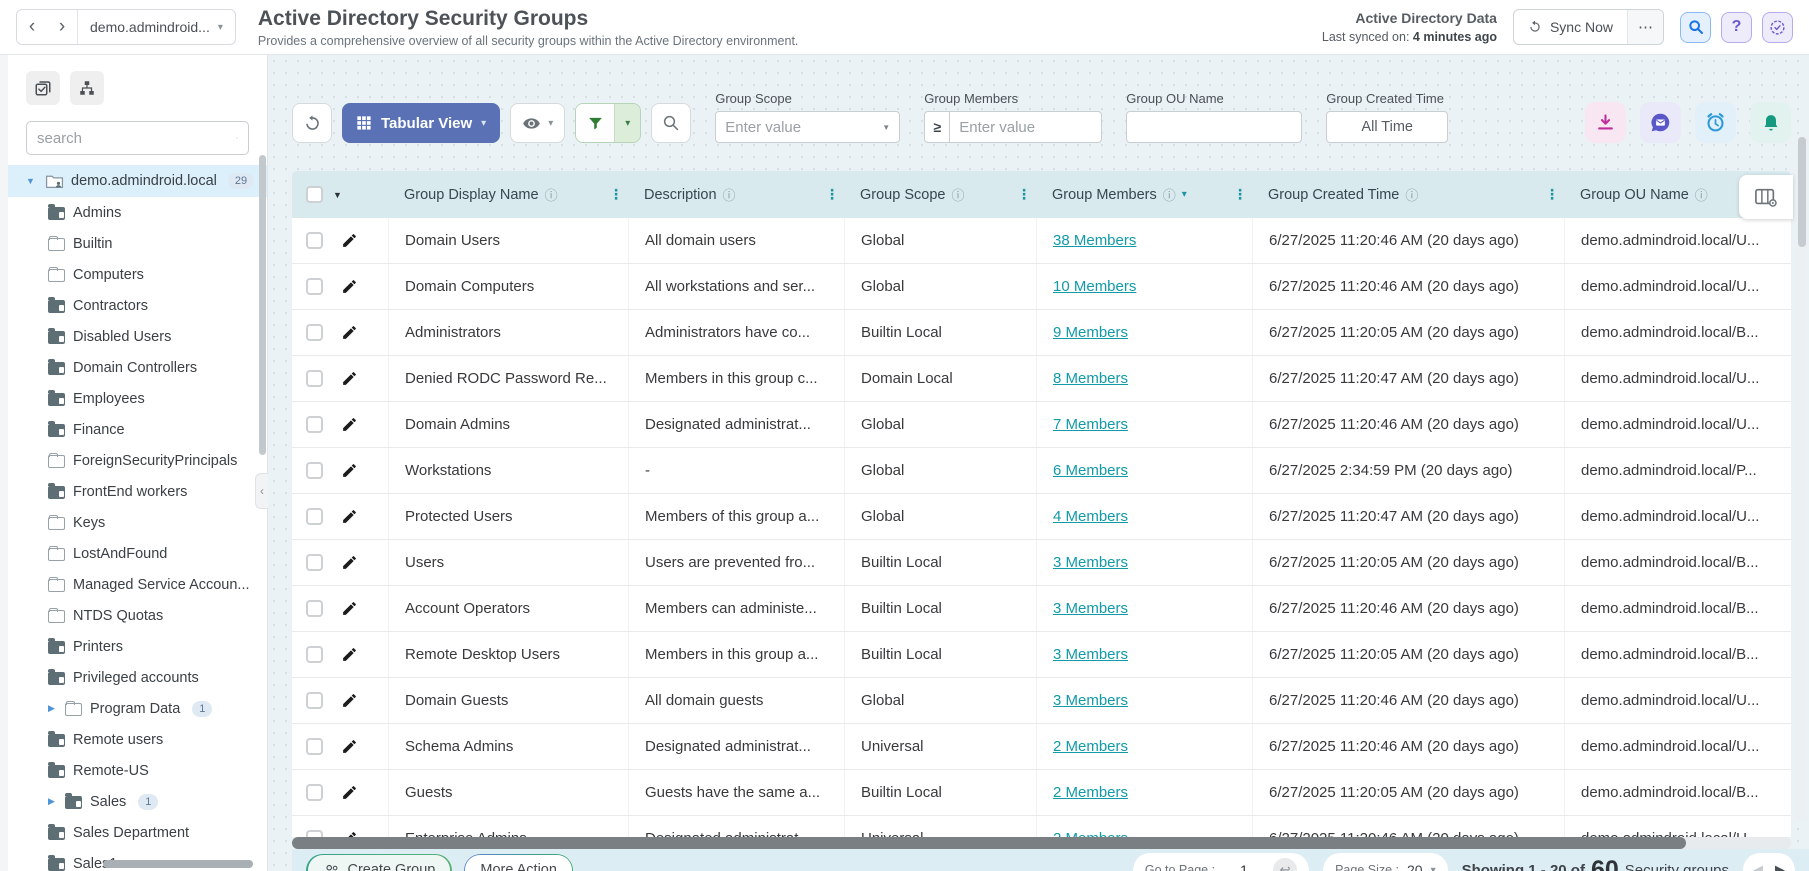 This screenshot has width=1809, height=871. Describe the element at coordinates (1094, 240) in the screenshot. I see `members-link: 38 Members` at that location.